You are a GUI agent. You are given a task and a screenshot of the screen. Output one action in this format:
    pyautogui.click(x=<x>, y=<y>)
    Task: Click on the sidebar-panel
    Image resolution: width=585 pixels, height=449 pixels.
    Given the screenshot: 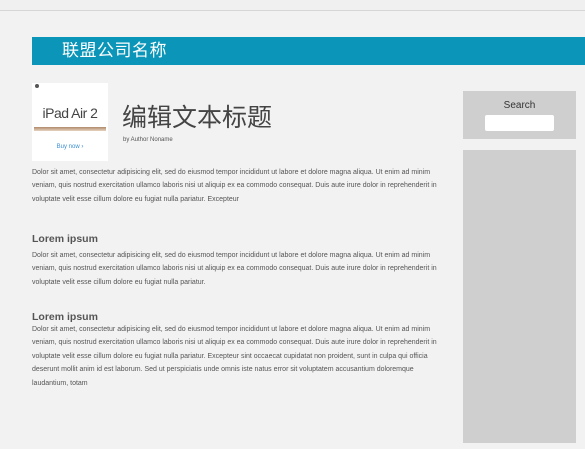 What is the action you would take?
    pyautogui.click(x=519, y=296)
    